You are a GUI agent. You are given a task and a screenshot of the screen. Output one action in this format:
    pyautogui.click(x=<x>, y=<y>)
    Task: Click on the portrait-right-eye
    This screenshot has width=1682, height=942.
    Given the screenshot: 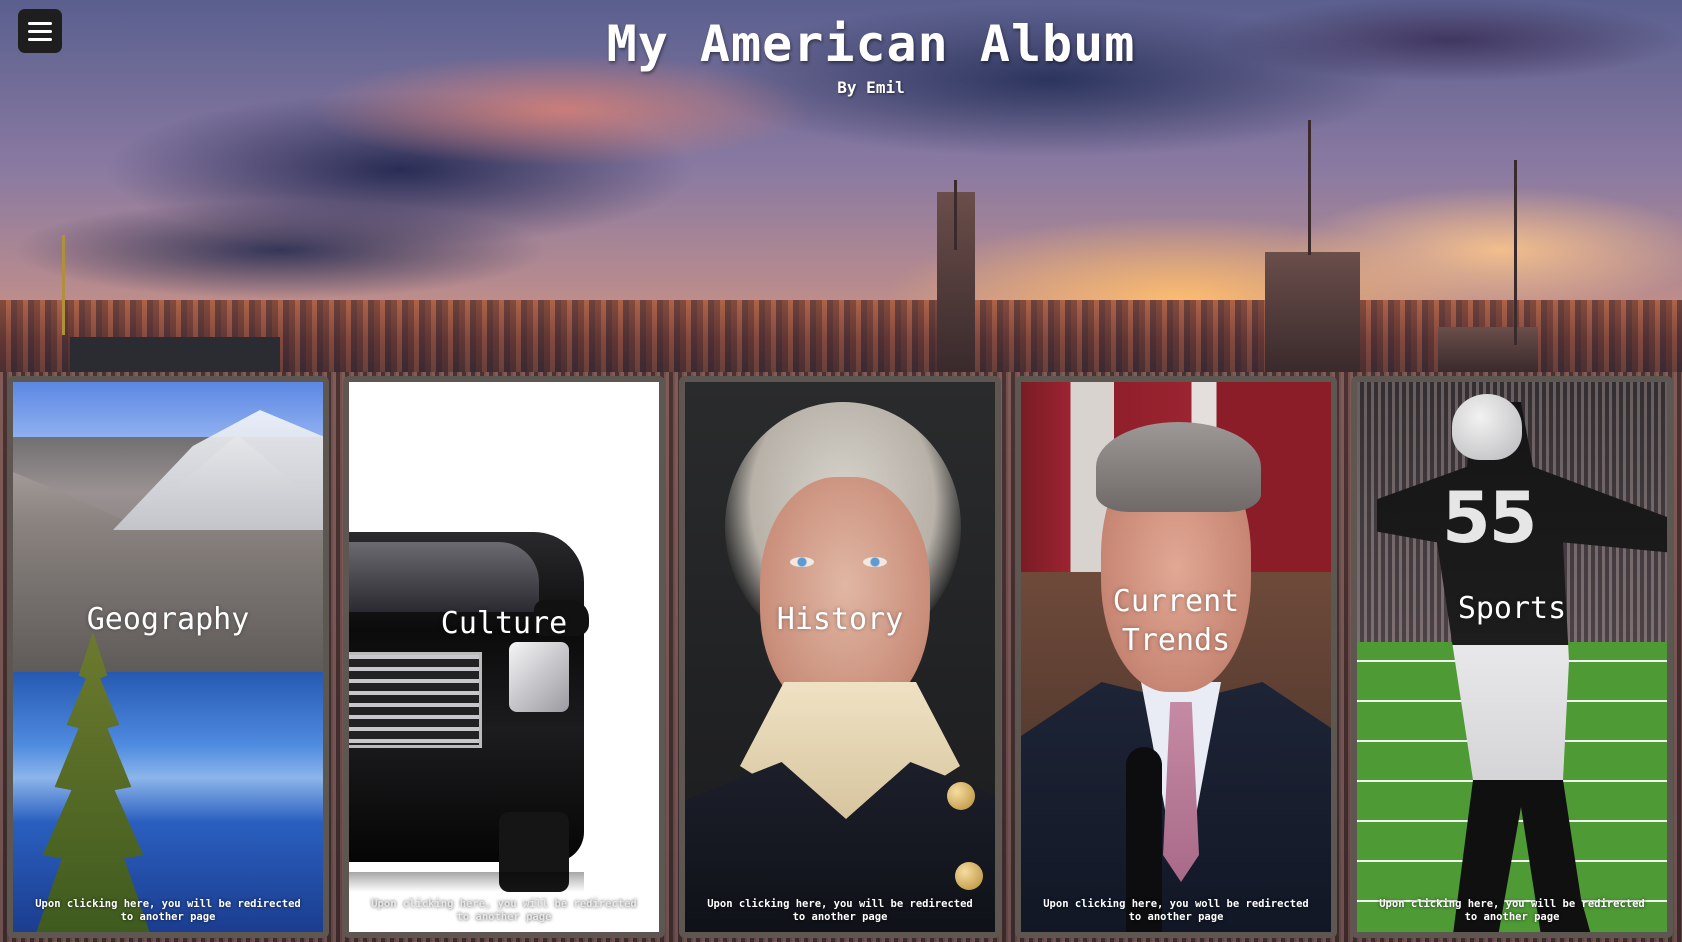 What is the action you would take?
    pyautogui.click(x=875, y=562)
    